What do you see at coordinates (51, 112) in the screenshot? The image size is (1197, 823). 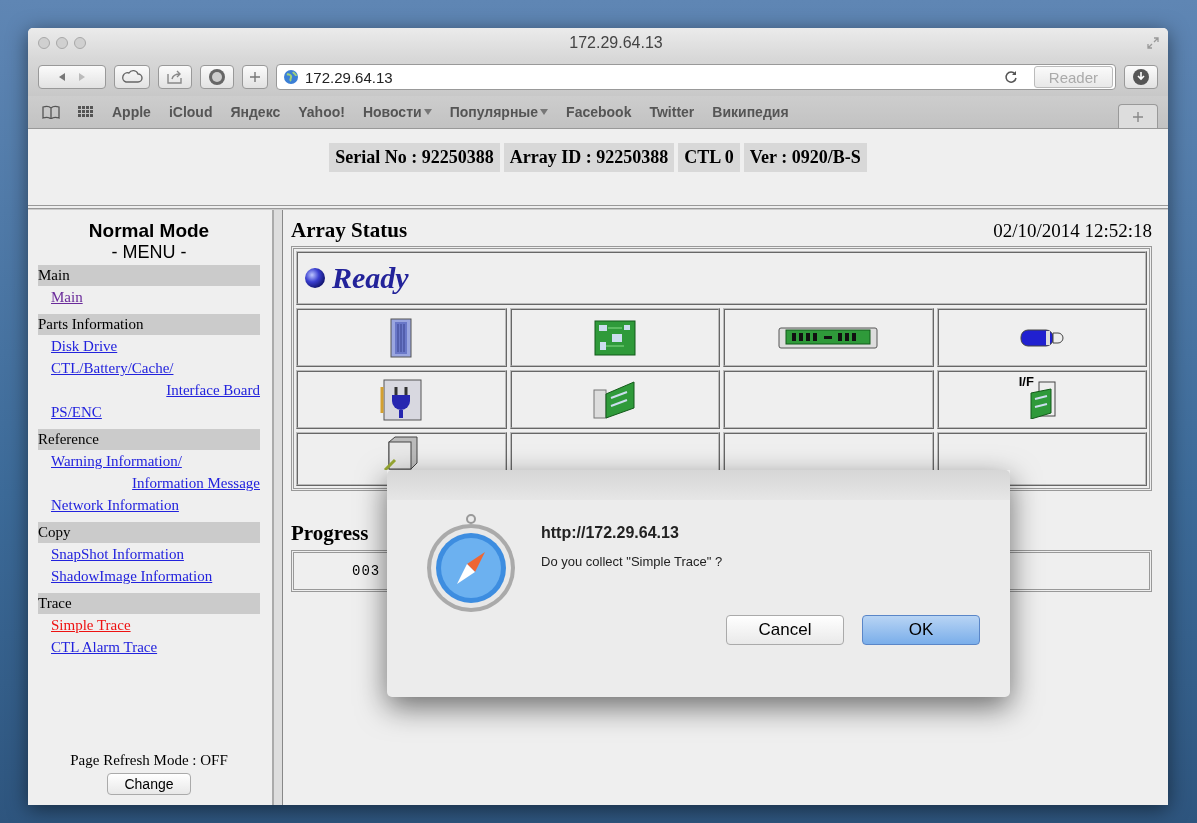 I see `book-icon` at bounding box center [51, 112].